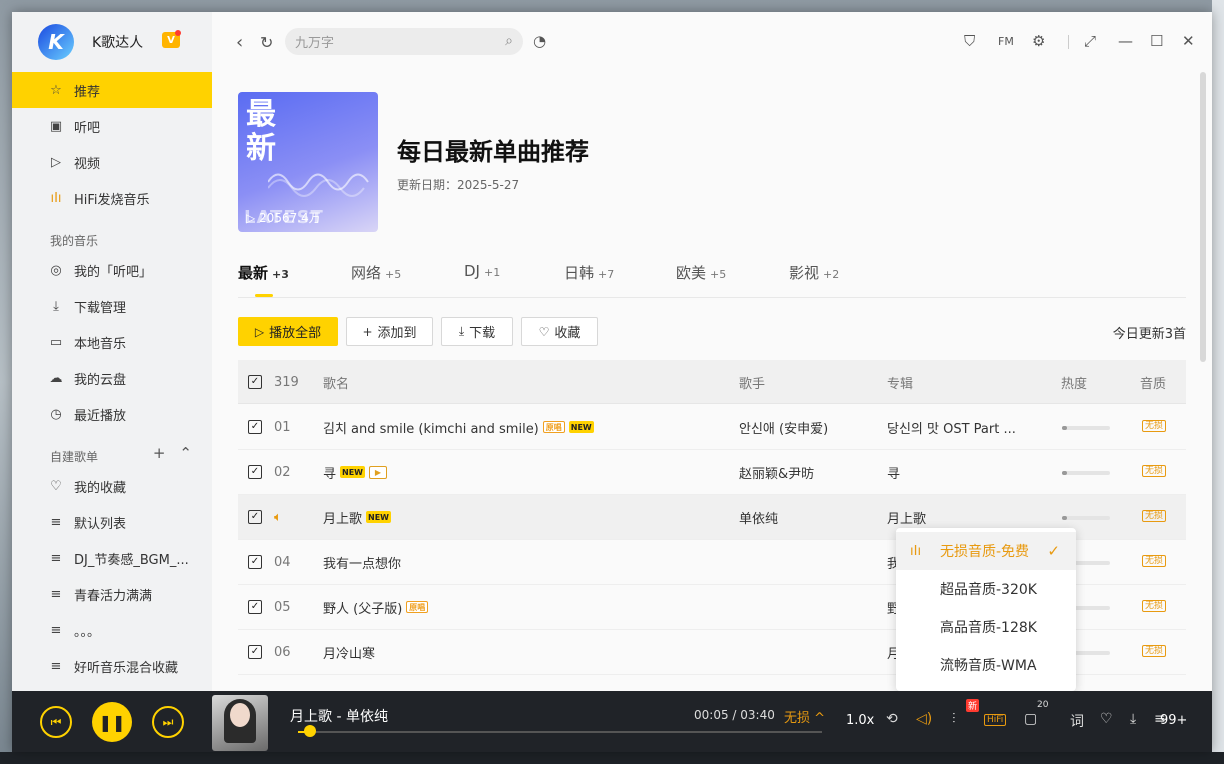  Describe the element at coordinates (112, 486) in the screenshot. I see `sidebar-item-favorites: ♡ 我的收藏` at that location.